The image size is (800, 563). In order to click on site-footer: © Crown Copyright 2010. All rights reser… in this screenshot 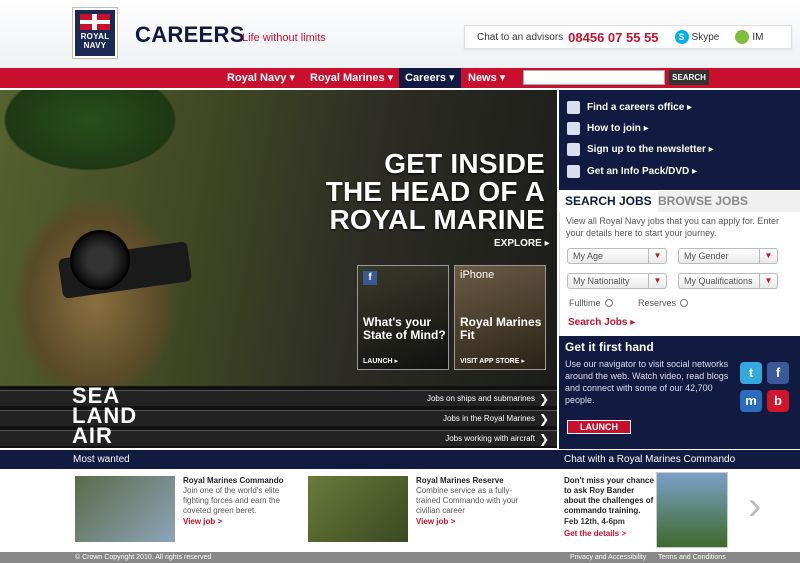, I will do `click(400, 557)`.